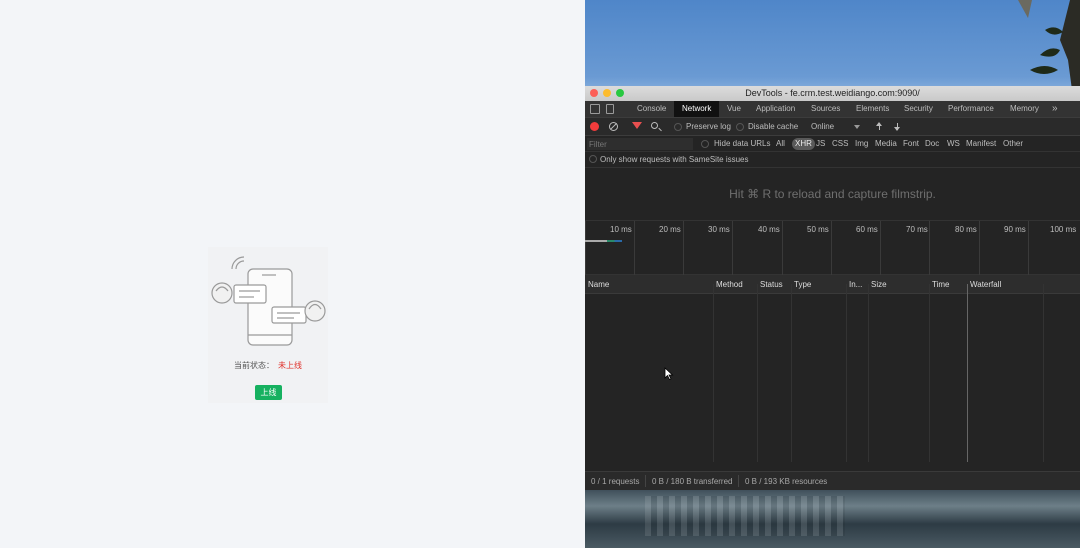  I want to click on status-line: 当前状态： 未上线, so click(268, 365).